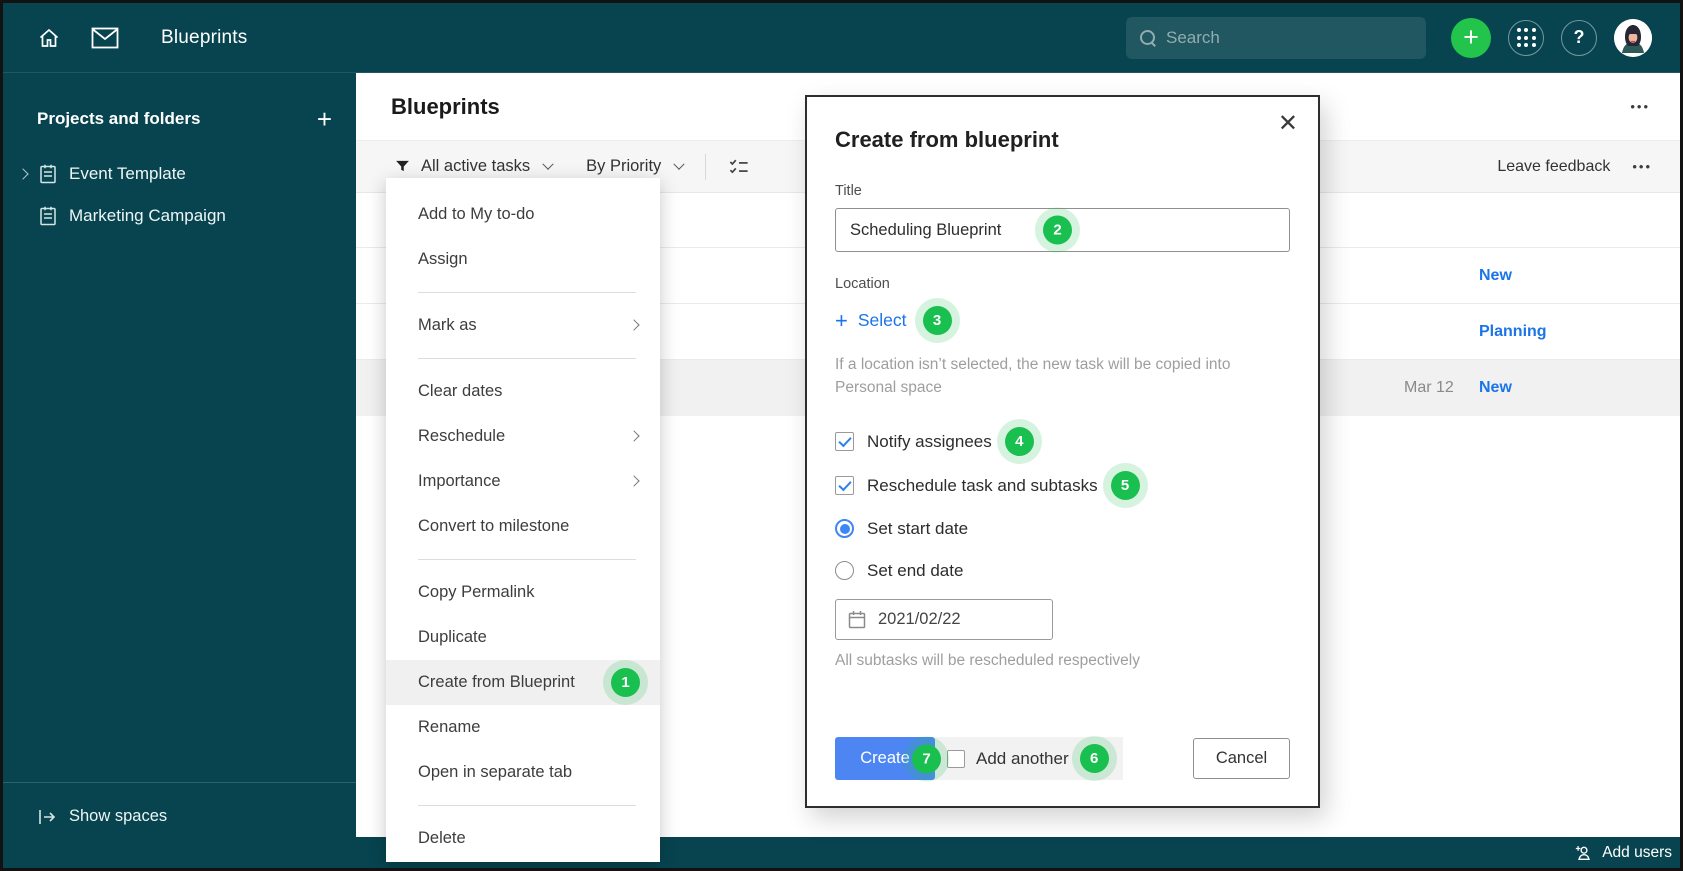 This screenshot has height=871, width=1683. What do you see at coordinates (445, 106) in the screenshot?
I see `page-title: Blueprints` at bounding box center [445, 106].